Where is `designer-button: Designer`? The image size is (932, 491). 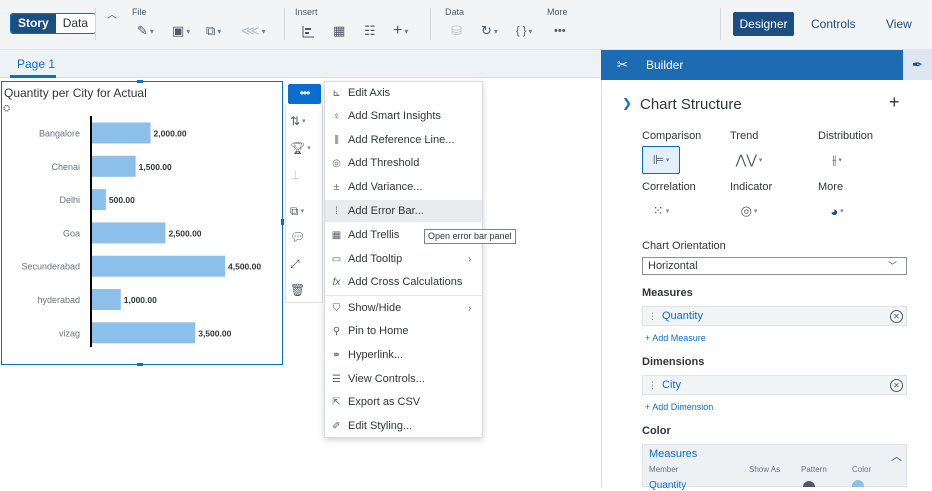 designer-button: Designer is located at coordinates (763, 24).